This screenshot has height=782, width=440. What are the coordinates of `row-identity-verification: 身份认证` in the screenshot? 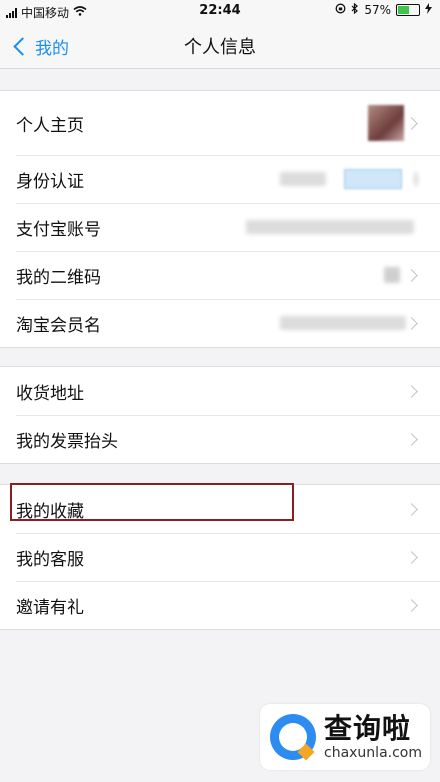 It's located at (220, 179).